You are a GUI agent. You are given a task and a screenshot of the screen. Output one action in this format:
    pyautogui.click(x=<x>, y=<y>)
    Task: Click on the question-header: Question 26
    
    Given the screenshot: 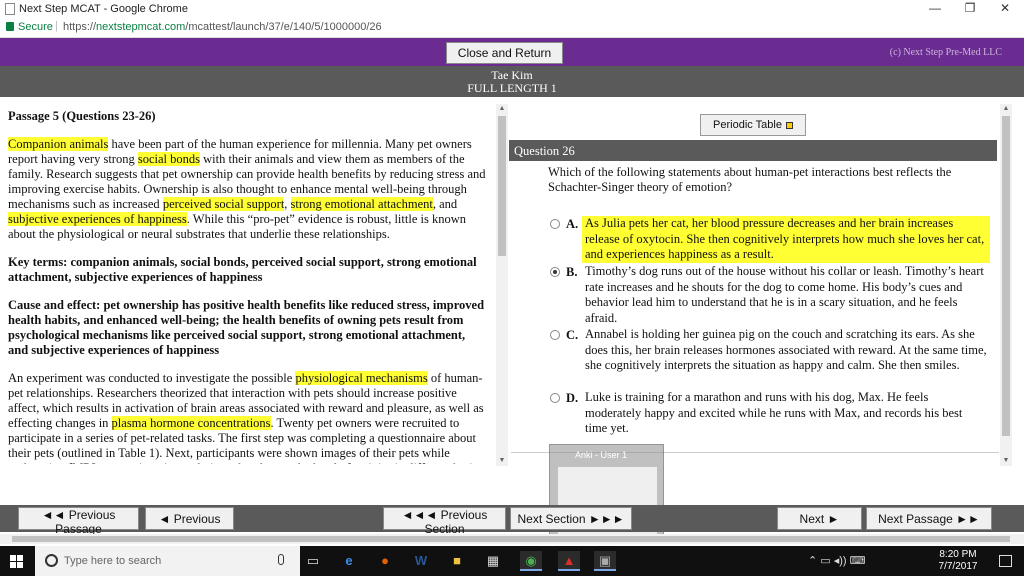 What is the action you would take?
    pyautogui.click(x=753, y=150)
    